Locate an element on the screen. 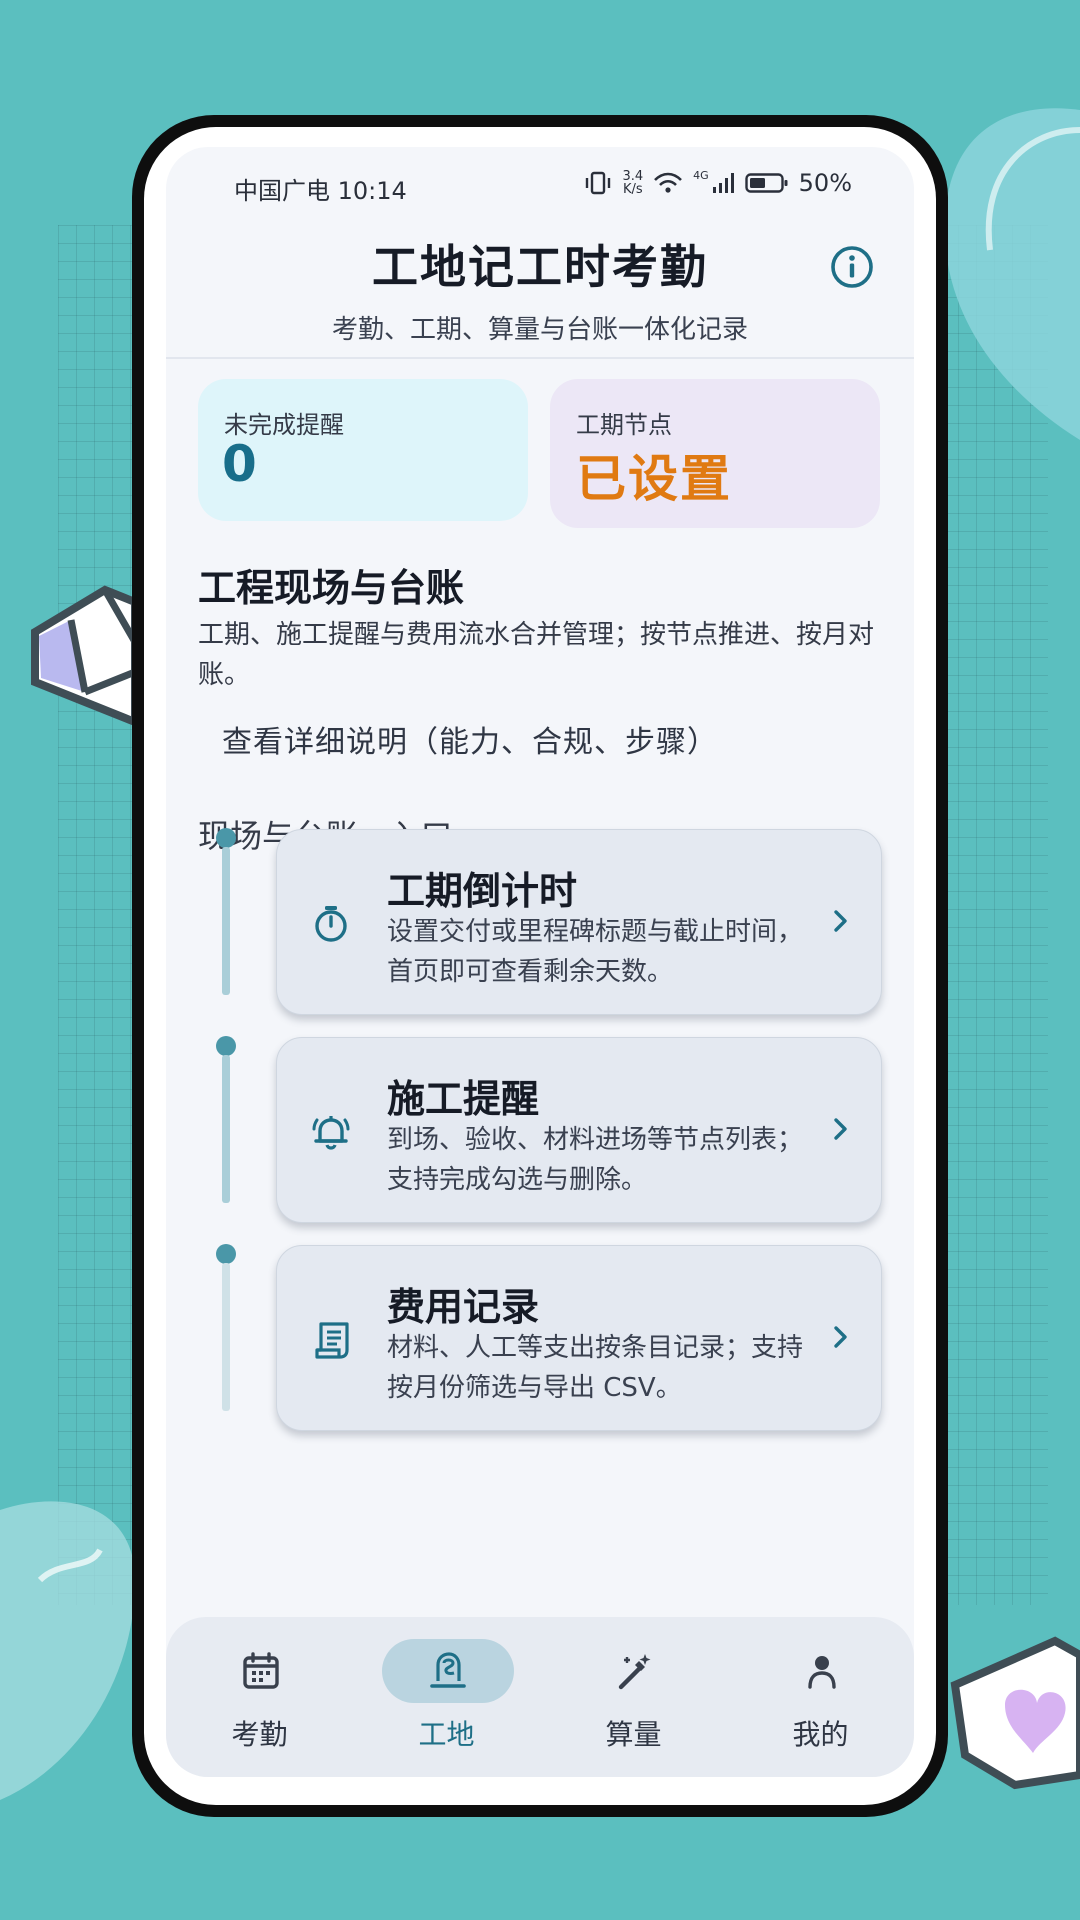 This screenshot has width=1080, height=1920. status-icons: 3.4 K/s 4G 50% is located at coordinates (718, 183).